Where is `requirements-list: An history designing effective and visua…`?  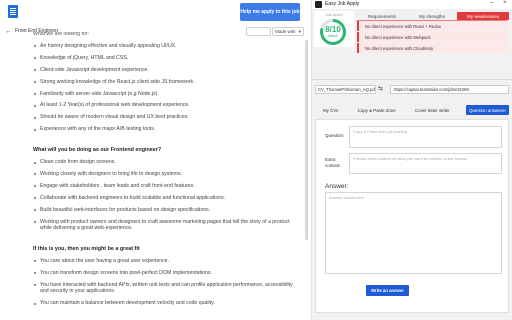
requirements-list: An history designing effective and visua… is located at coordinates (164, 88).